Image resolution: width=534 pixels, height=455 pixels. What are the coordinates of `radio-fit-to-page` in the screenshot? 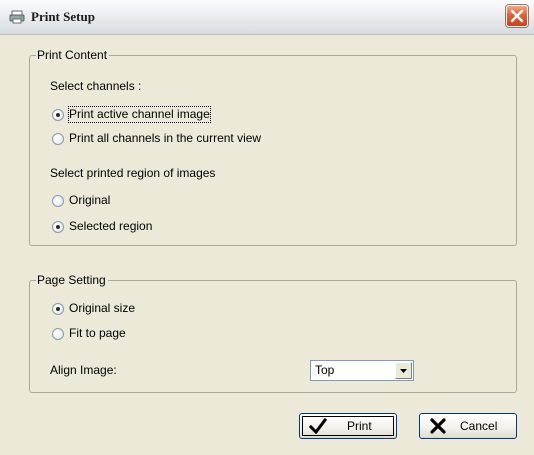 It's located at (58, 334).